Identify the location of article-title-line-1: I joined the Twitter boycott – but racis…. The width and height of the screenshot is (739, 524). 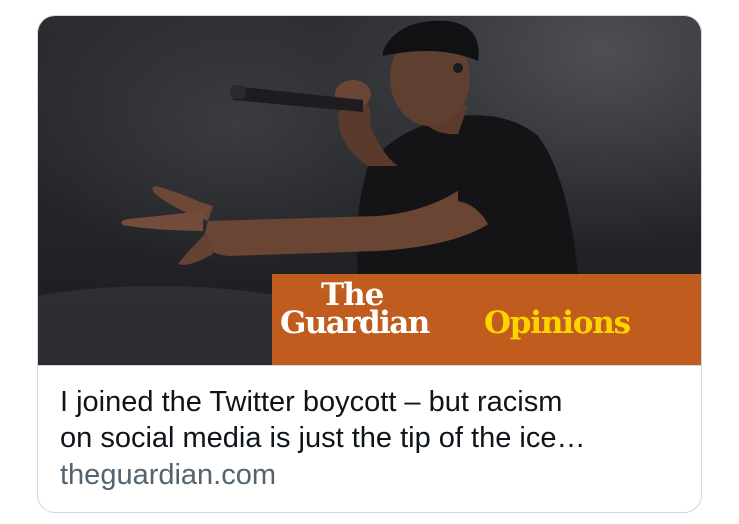
(311, 402).